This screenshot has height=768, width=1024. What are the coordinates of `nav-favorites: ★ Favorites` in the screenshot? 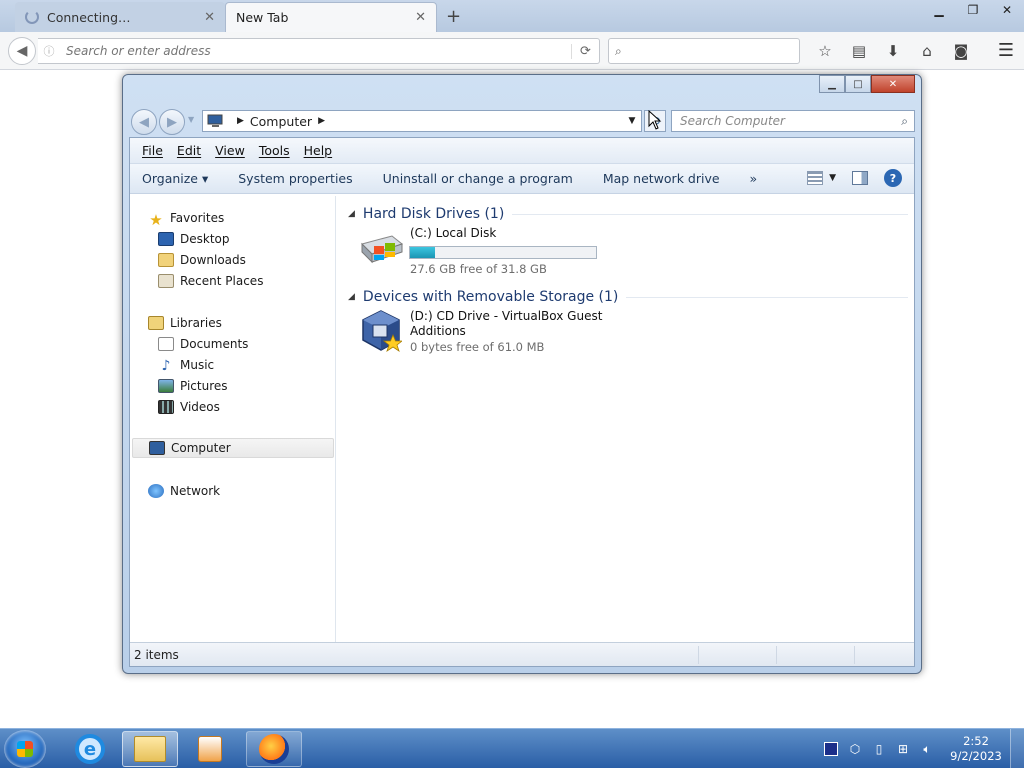 It's located at (186, 218).